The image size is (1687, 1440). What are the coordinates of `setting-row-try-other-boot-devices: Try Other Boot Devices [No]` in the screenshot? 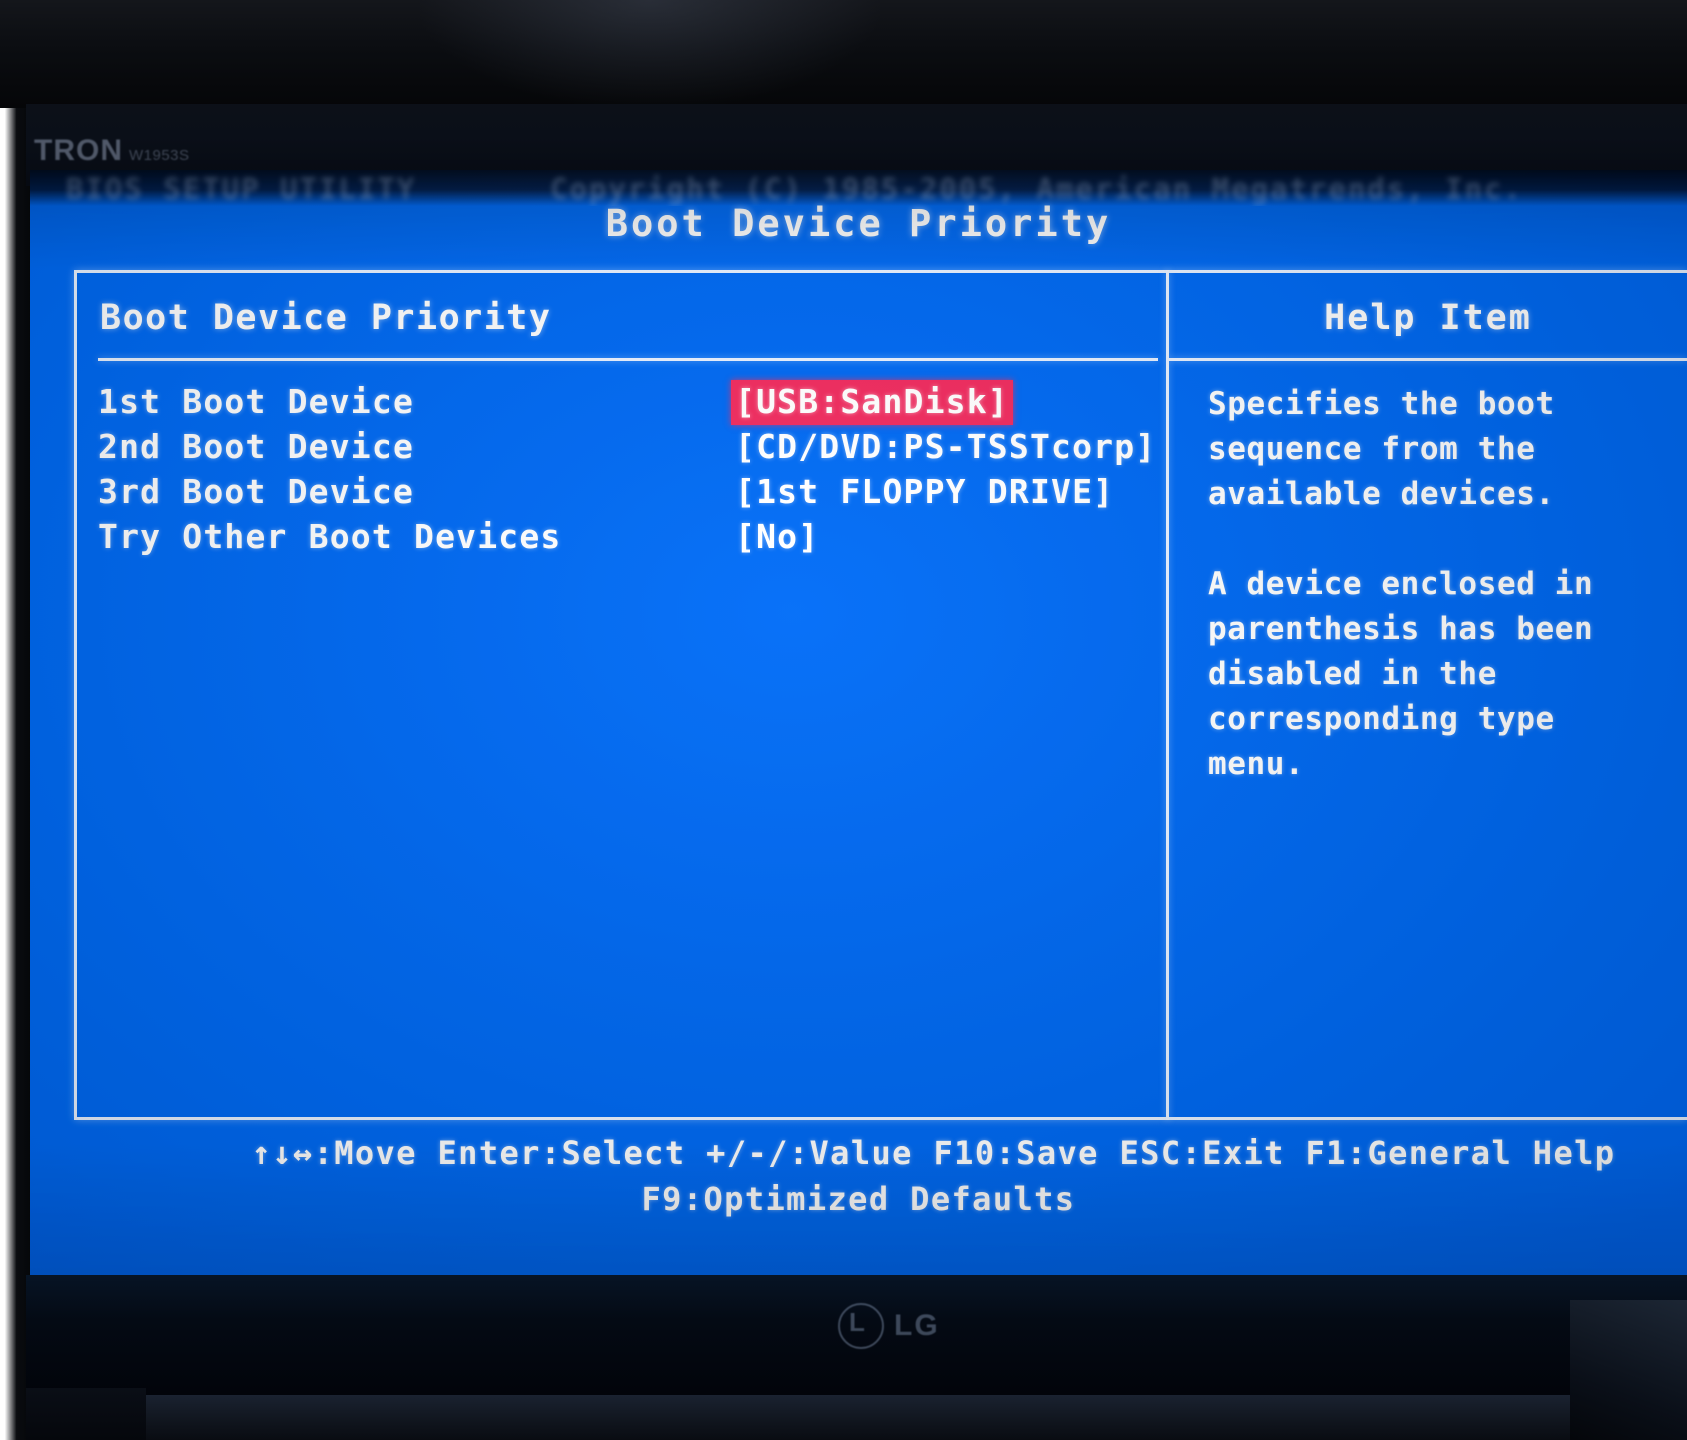 It's located at (628, 539).